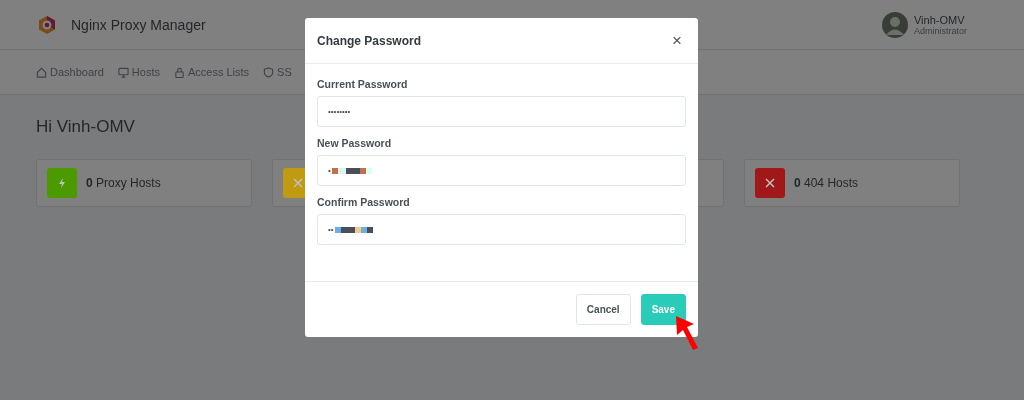 The height and width of the screenshot is (400, 1024). I want to click on shield-icon, so click(269, 72).